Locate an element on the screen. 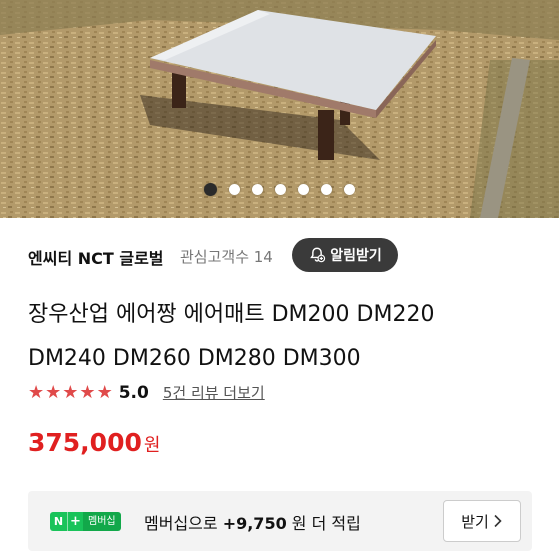 The height and width of the screenshot is (559, 559). alarm-button-label: 알림받기 is located at coordinates (356, 256).